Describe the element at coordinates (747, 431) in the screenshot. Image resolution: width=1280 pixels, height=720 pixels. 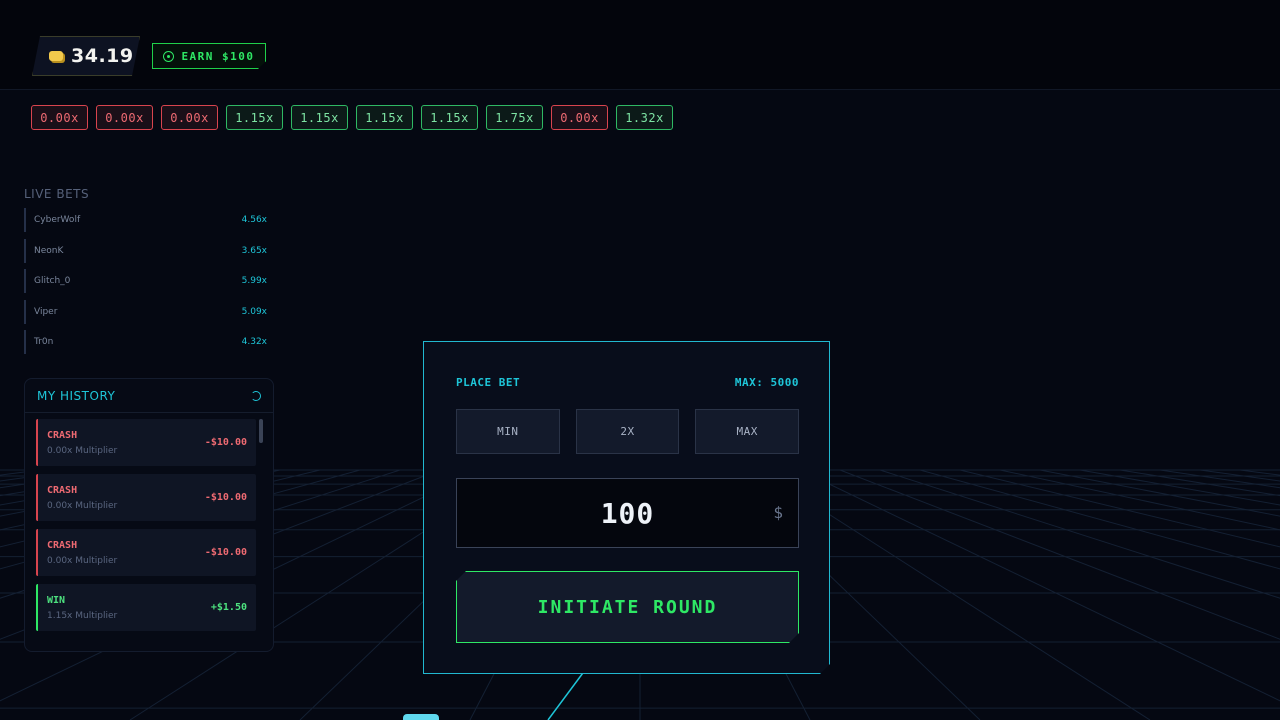
I see `max-button: MAX` at that location.